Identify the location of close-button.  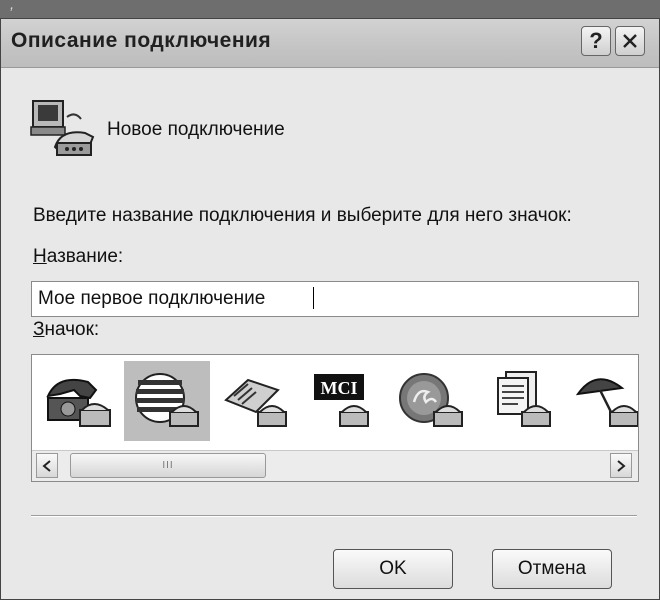
(630, 41).